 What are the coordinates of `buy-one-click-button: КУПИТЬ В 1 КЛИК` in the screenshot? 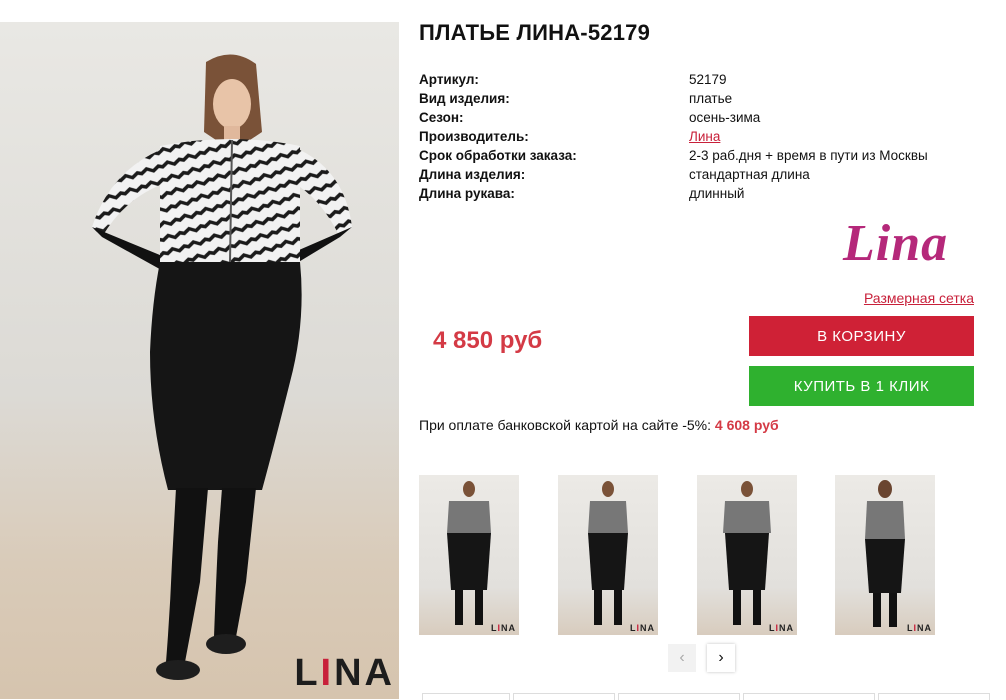 It's located at (861, 386).